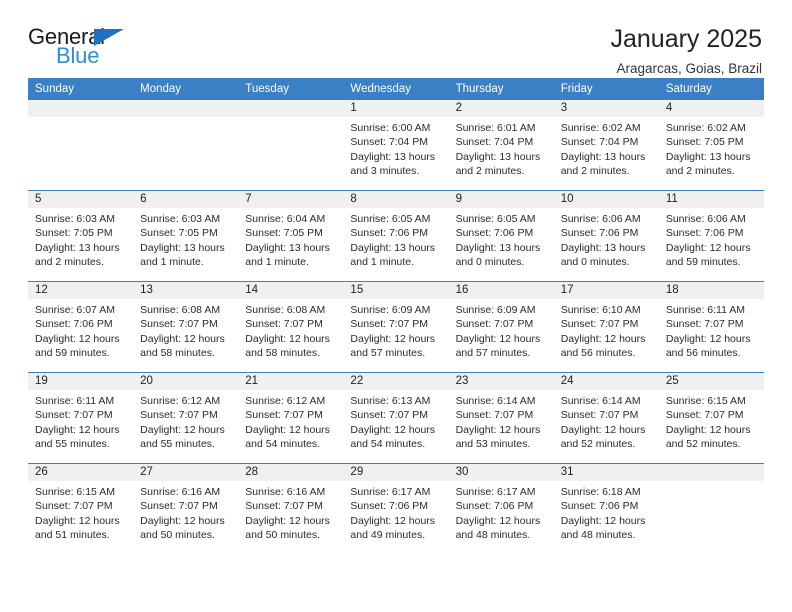 This screenshot has width=792, height=612. I want to click on title-block: January 2025 Aragarcas, Goias, Brazil, so click(687, 51).